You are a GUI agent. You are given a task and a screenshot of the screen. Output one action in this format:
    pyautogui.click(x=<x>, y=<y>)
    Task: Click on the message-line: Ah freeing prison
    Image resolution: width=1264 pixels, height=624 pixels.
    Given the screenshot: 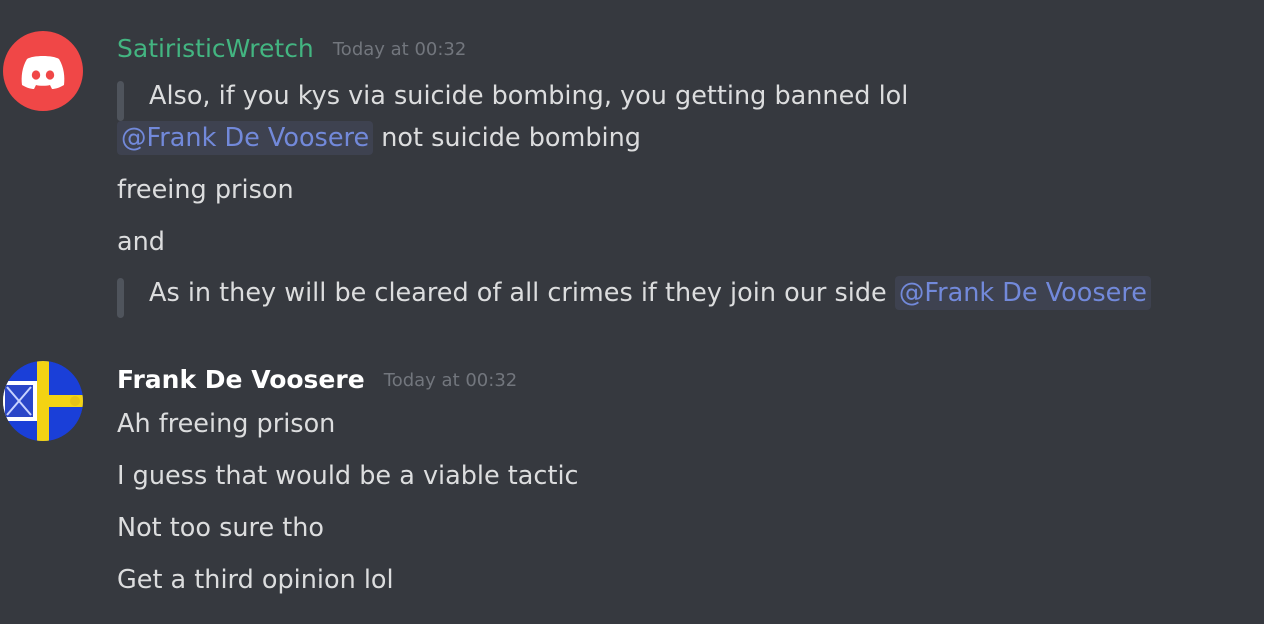 What is the action you would take?
    pyautogui.click(x=226, y=424)
    